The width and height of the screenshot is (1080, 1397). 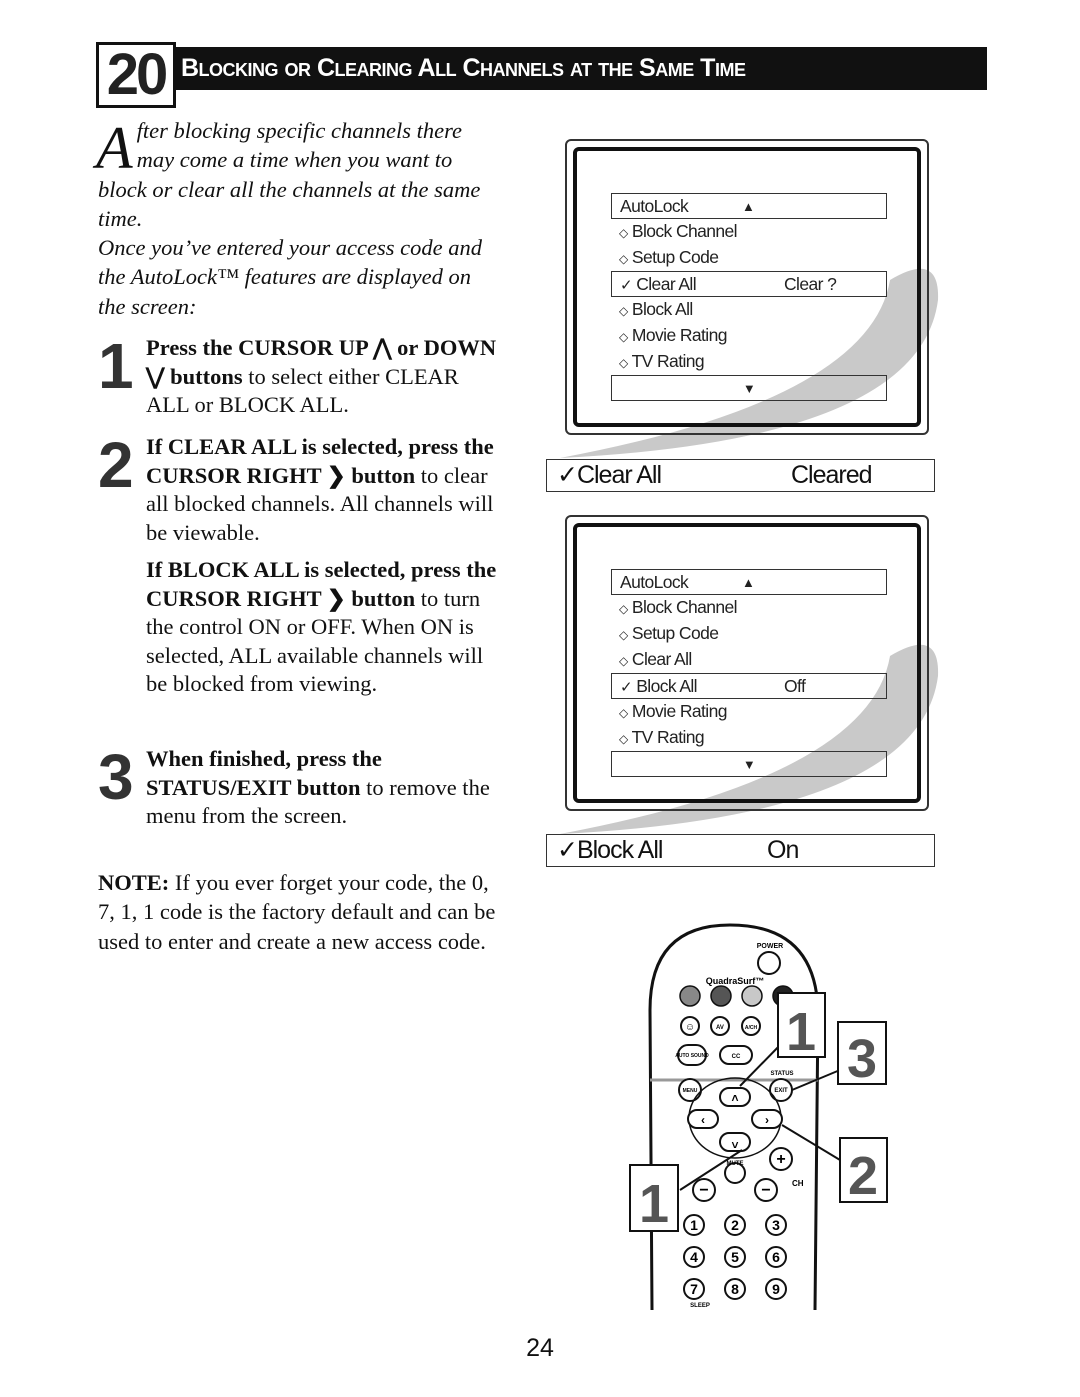 What do you see at coordinates (776, 1289) in the screenshot?
I see `digit-label: 9` at bounding box center [776, 1289].